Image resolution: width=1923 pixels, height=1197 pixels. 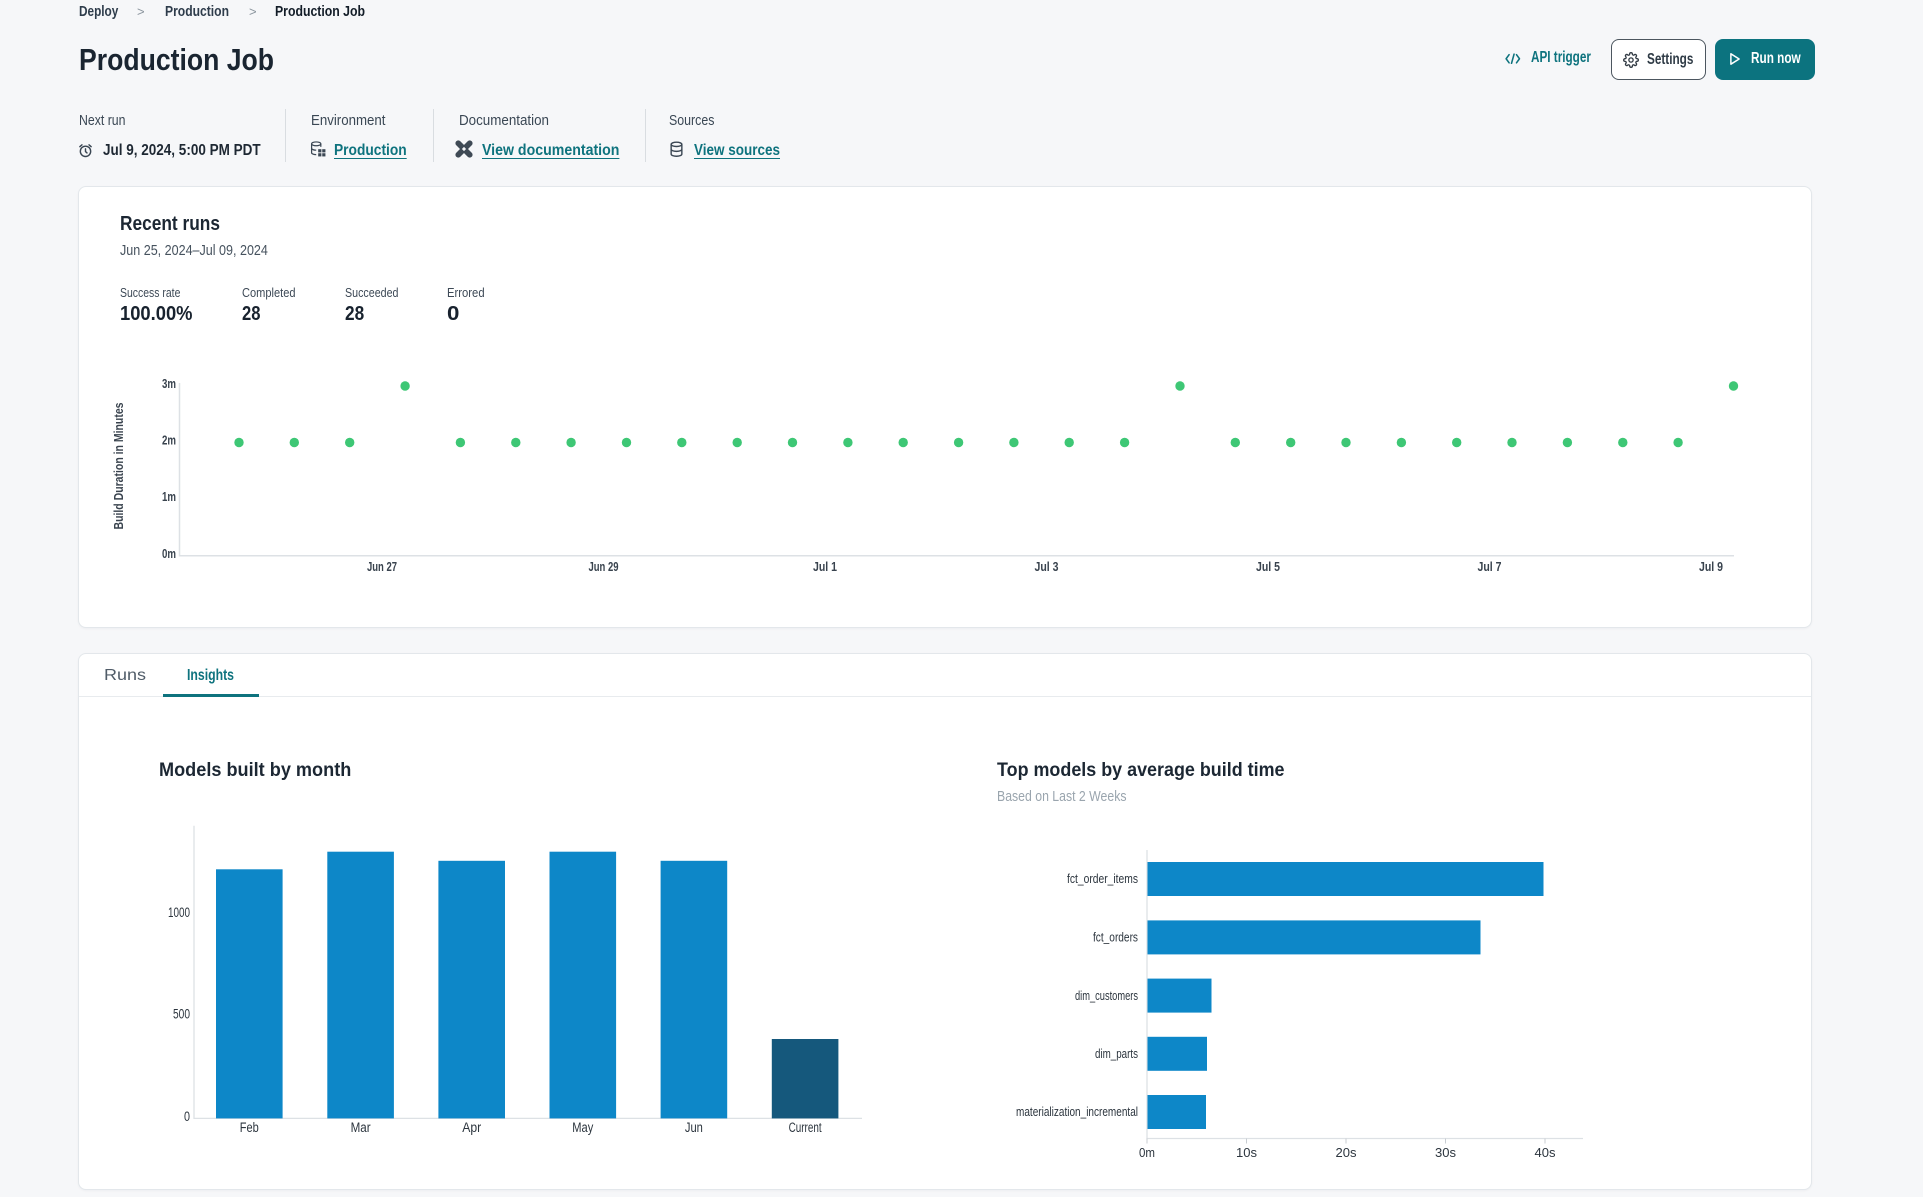 What do you see at coordinates (1116, 1053) in the screenshot?
I see `svg-text: dim_parts` at bounding box center [1116, 1053].